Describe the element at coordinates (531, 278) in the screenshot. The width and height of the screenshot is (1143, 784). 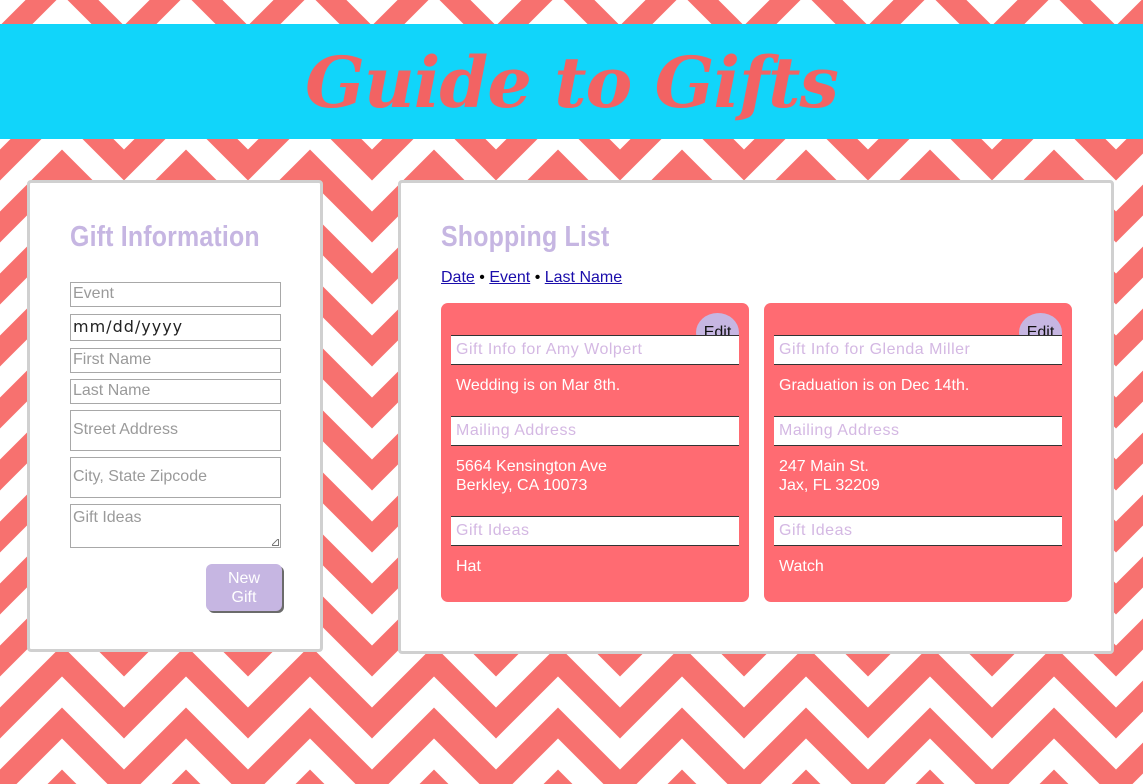
I see `sort-links: Date • Event • Last Name` at that location.